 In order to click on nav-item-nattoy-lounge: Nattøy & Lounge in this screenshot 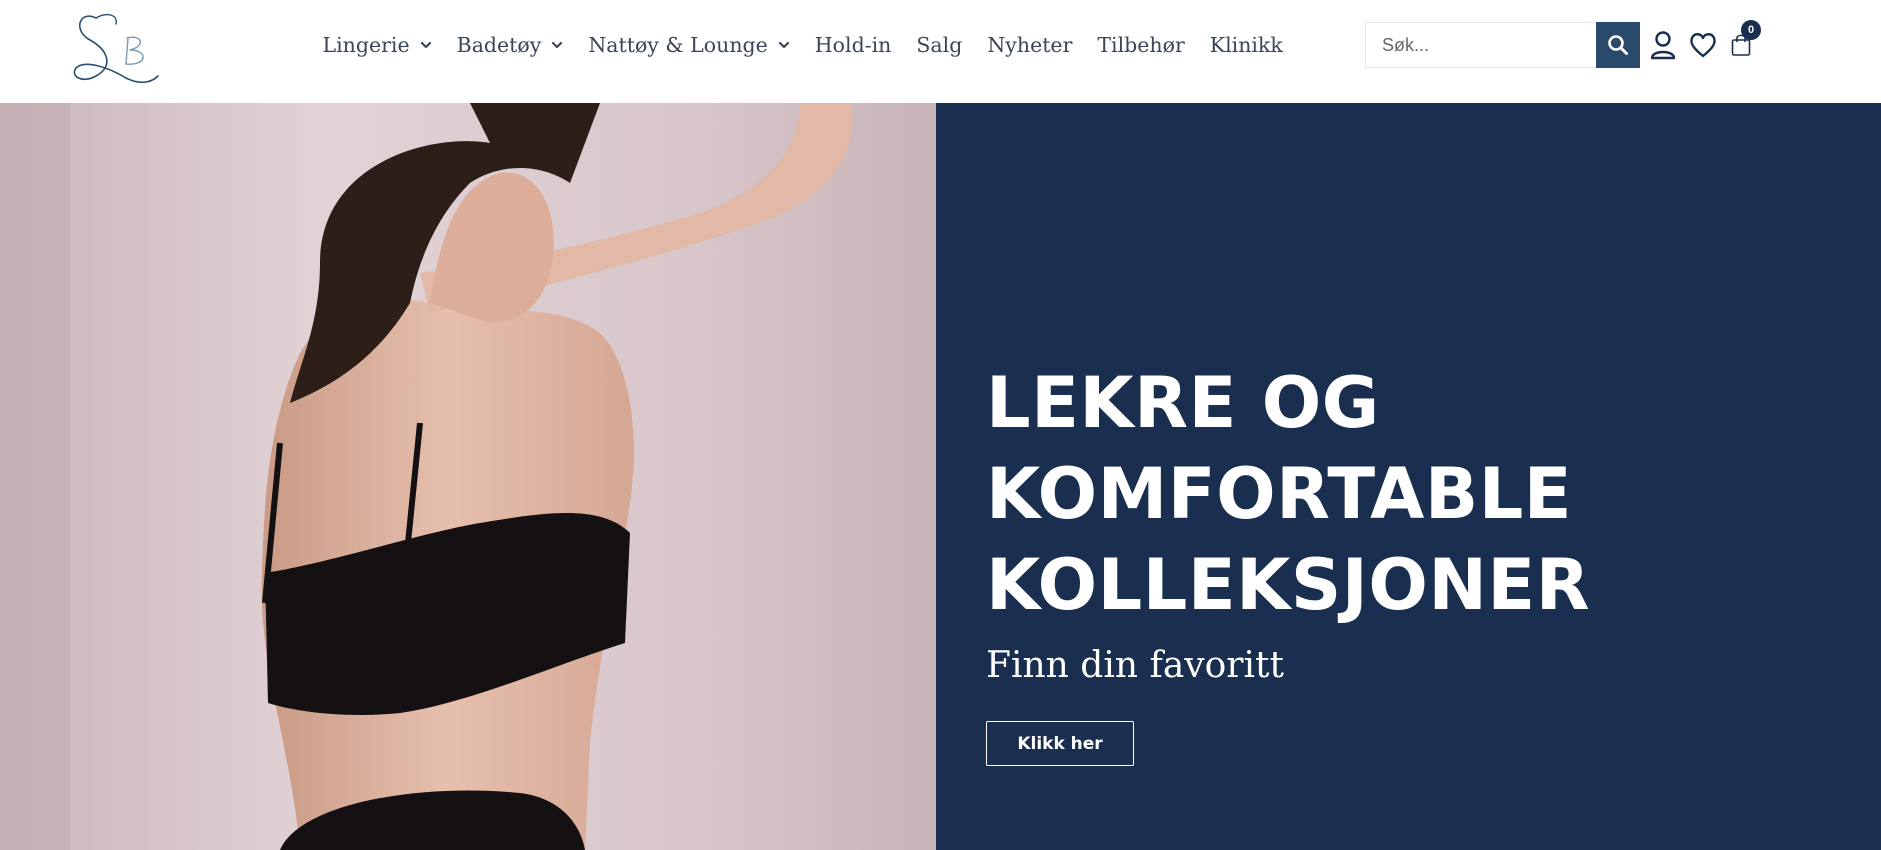, I will do `click(689, 45)`.